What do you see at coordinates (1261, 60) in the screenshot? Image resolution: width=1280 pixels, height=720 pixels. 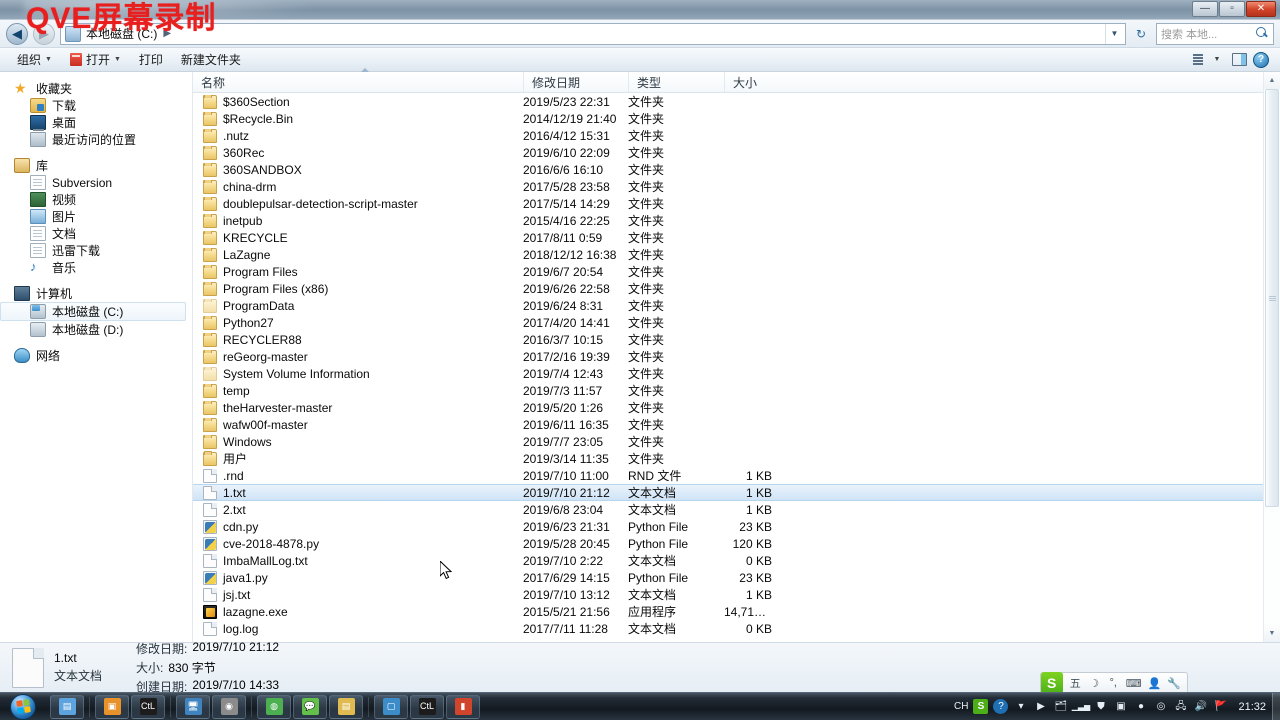 I see `help-button: ?` at bounding box center [1261, 60].